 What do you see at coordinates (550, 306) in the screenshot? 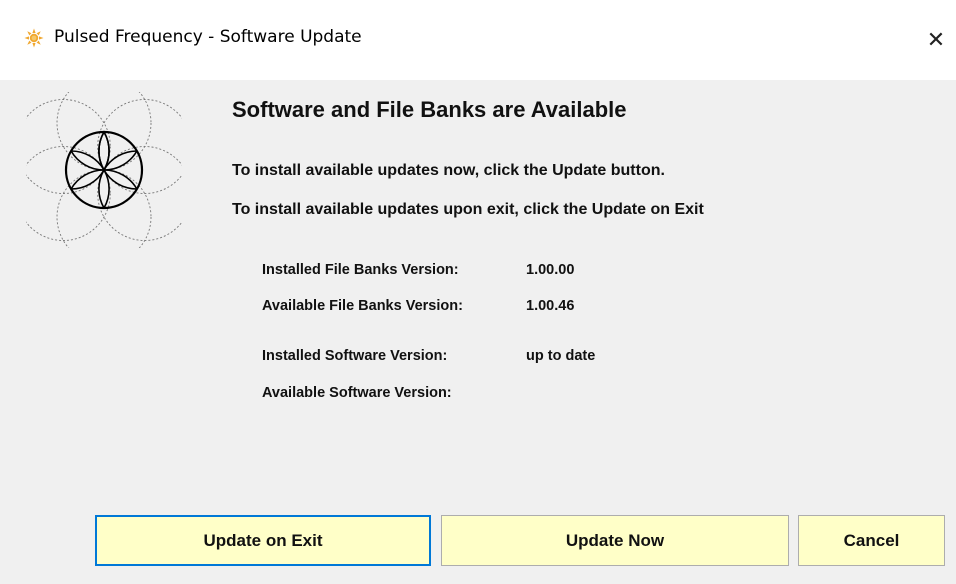
I see `available-file-banks-value: 1.00.46` at bounding box center [550, 306].